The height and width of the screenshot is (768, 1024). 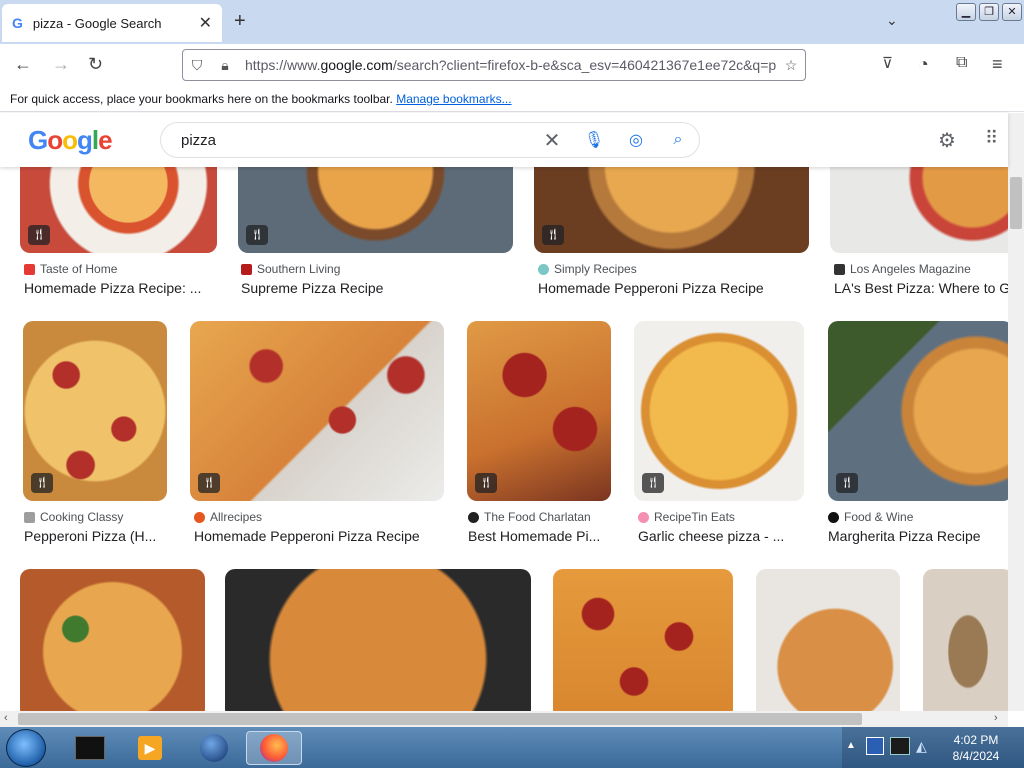 I want to click on result-source: Los Angeles Magazine, so click(x=921, y=269).